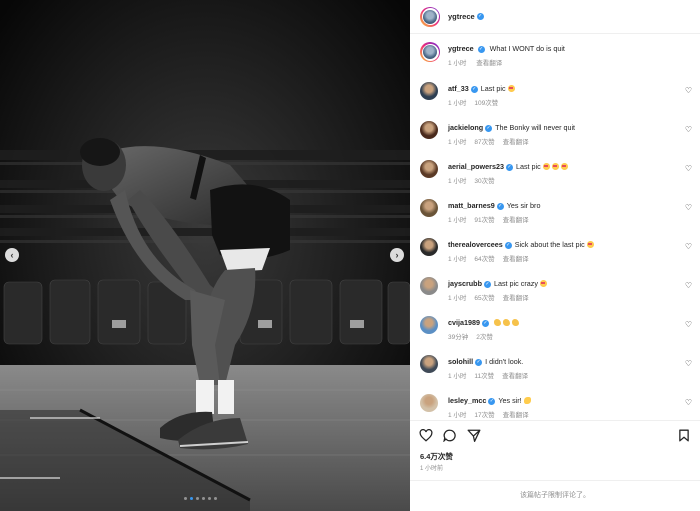 Image resolution: width=700 pixels, height=511 pixels. I want to click on comments-limited-notice: 该篇帖子限制评论了。, so click(555, 495).